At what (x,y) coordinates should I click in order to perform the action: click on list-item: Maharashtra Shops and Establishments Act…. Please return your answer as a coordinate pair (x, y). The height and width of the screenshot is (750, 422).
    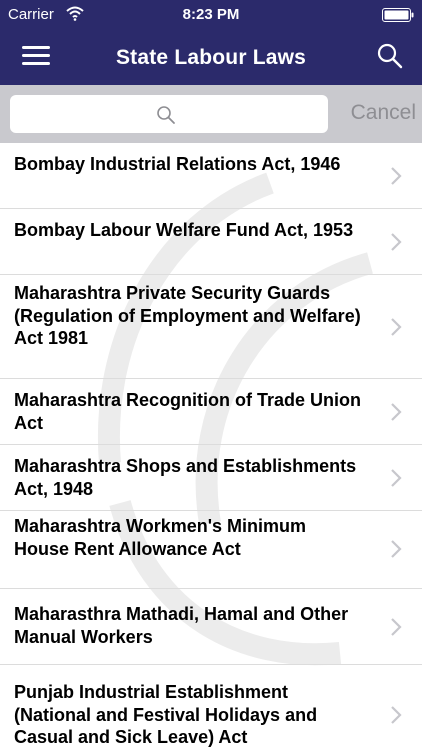
    Looking at the image, I should click on (211, 478).